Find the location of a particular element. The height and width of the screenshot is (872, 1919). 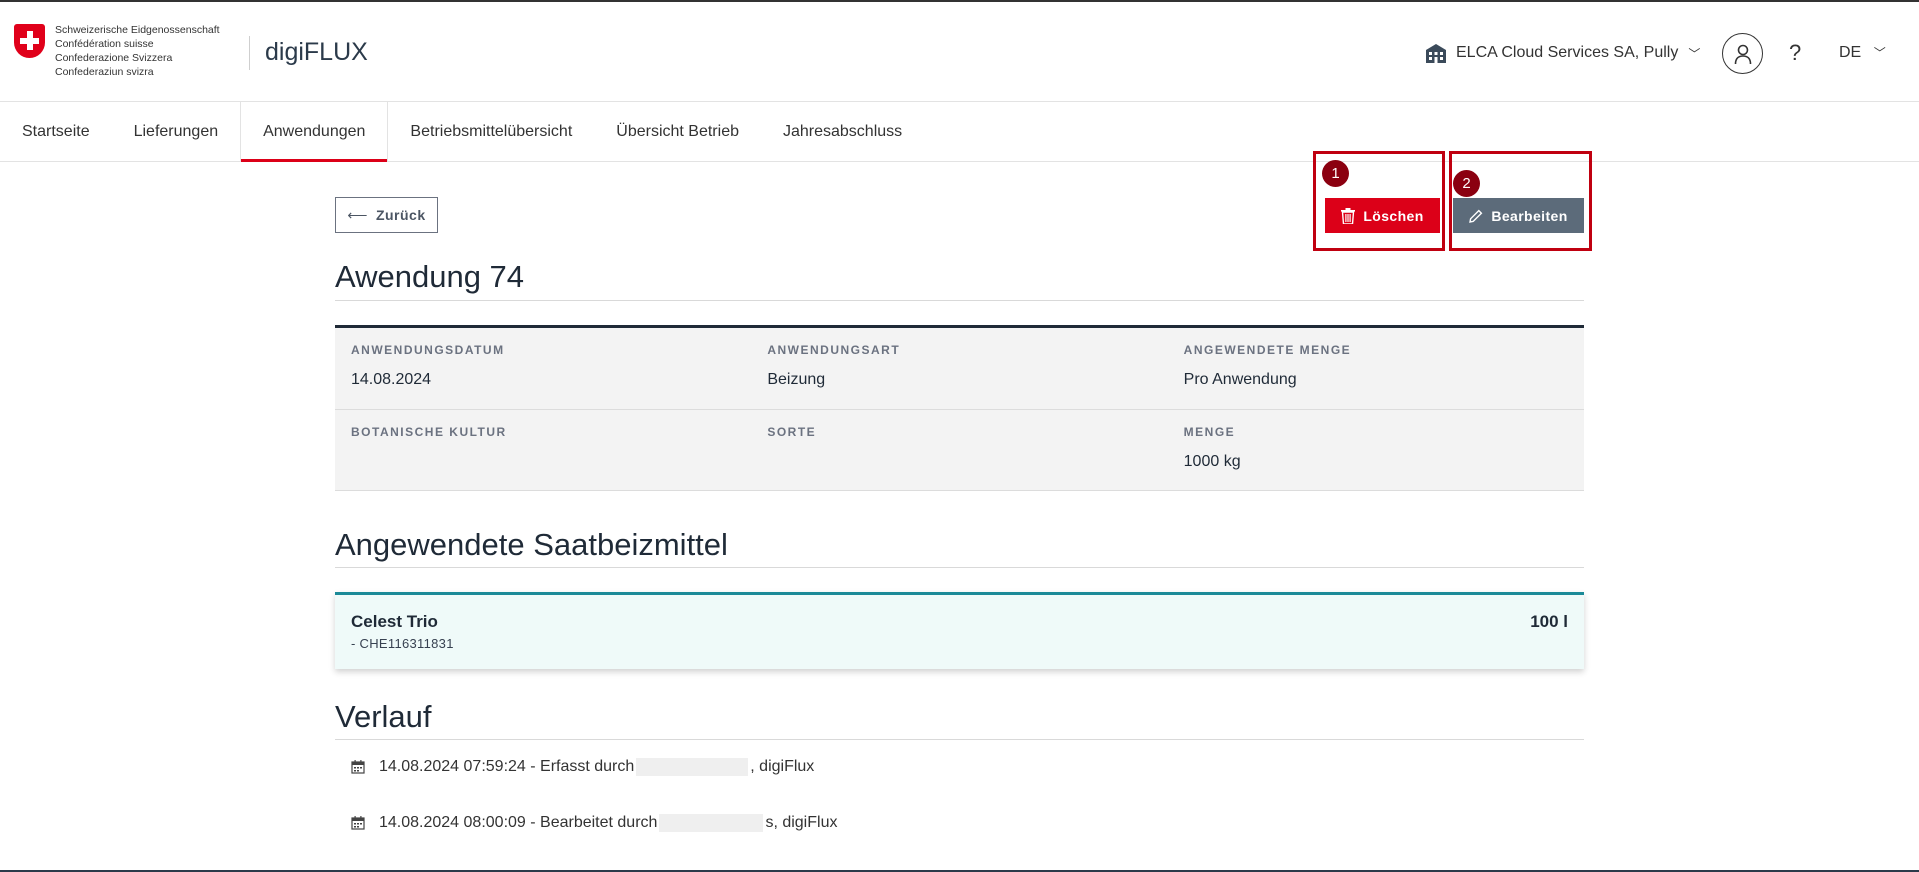

confederation-line-de: Schweizerische Eidgenossenschaft is located at coordinates (137, 30).